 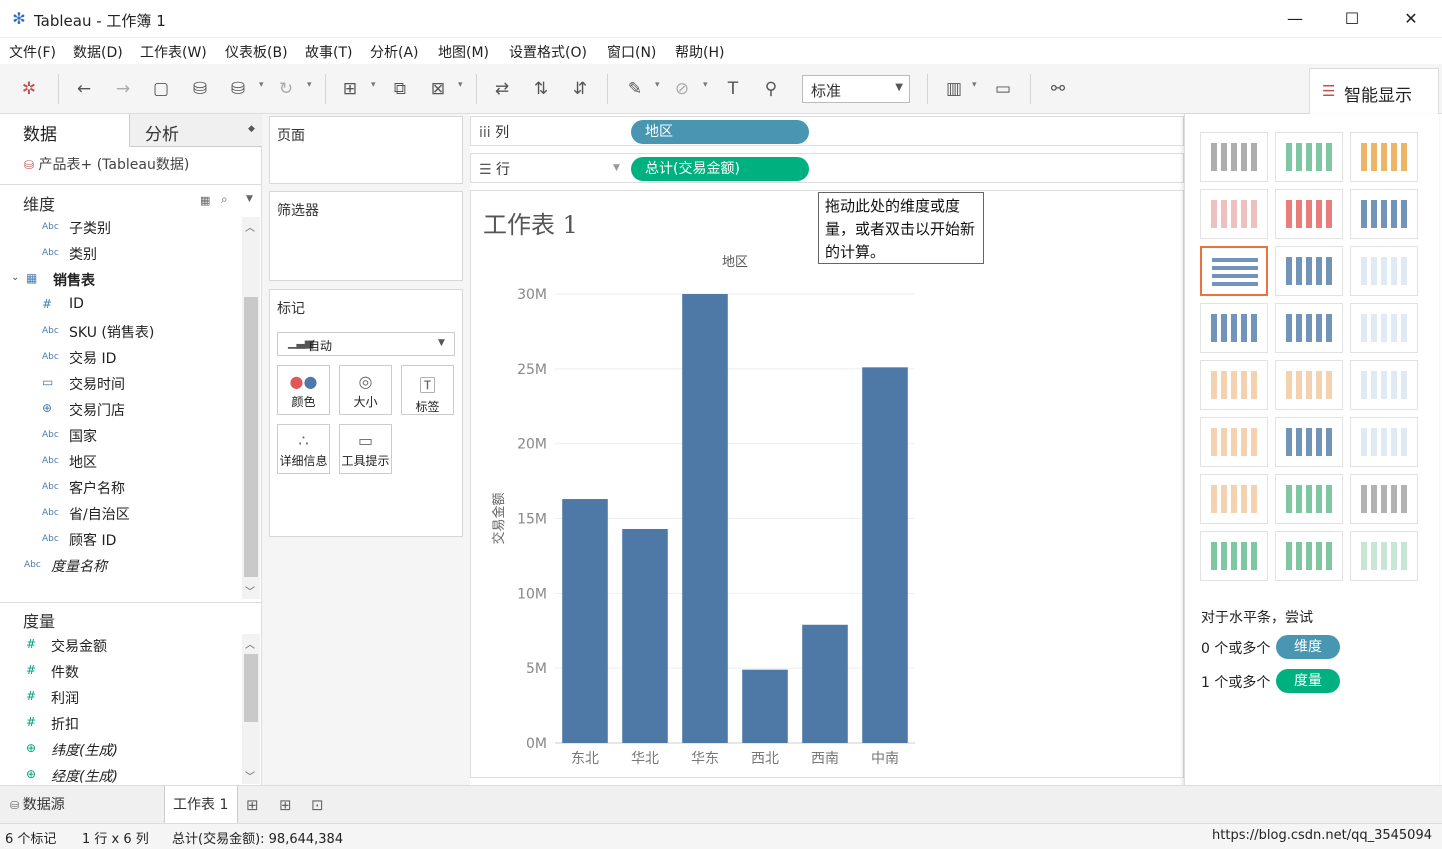 I want to click on smart-show-dual-lines-icon, so click(x=1384, y=385).